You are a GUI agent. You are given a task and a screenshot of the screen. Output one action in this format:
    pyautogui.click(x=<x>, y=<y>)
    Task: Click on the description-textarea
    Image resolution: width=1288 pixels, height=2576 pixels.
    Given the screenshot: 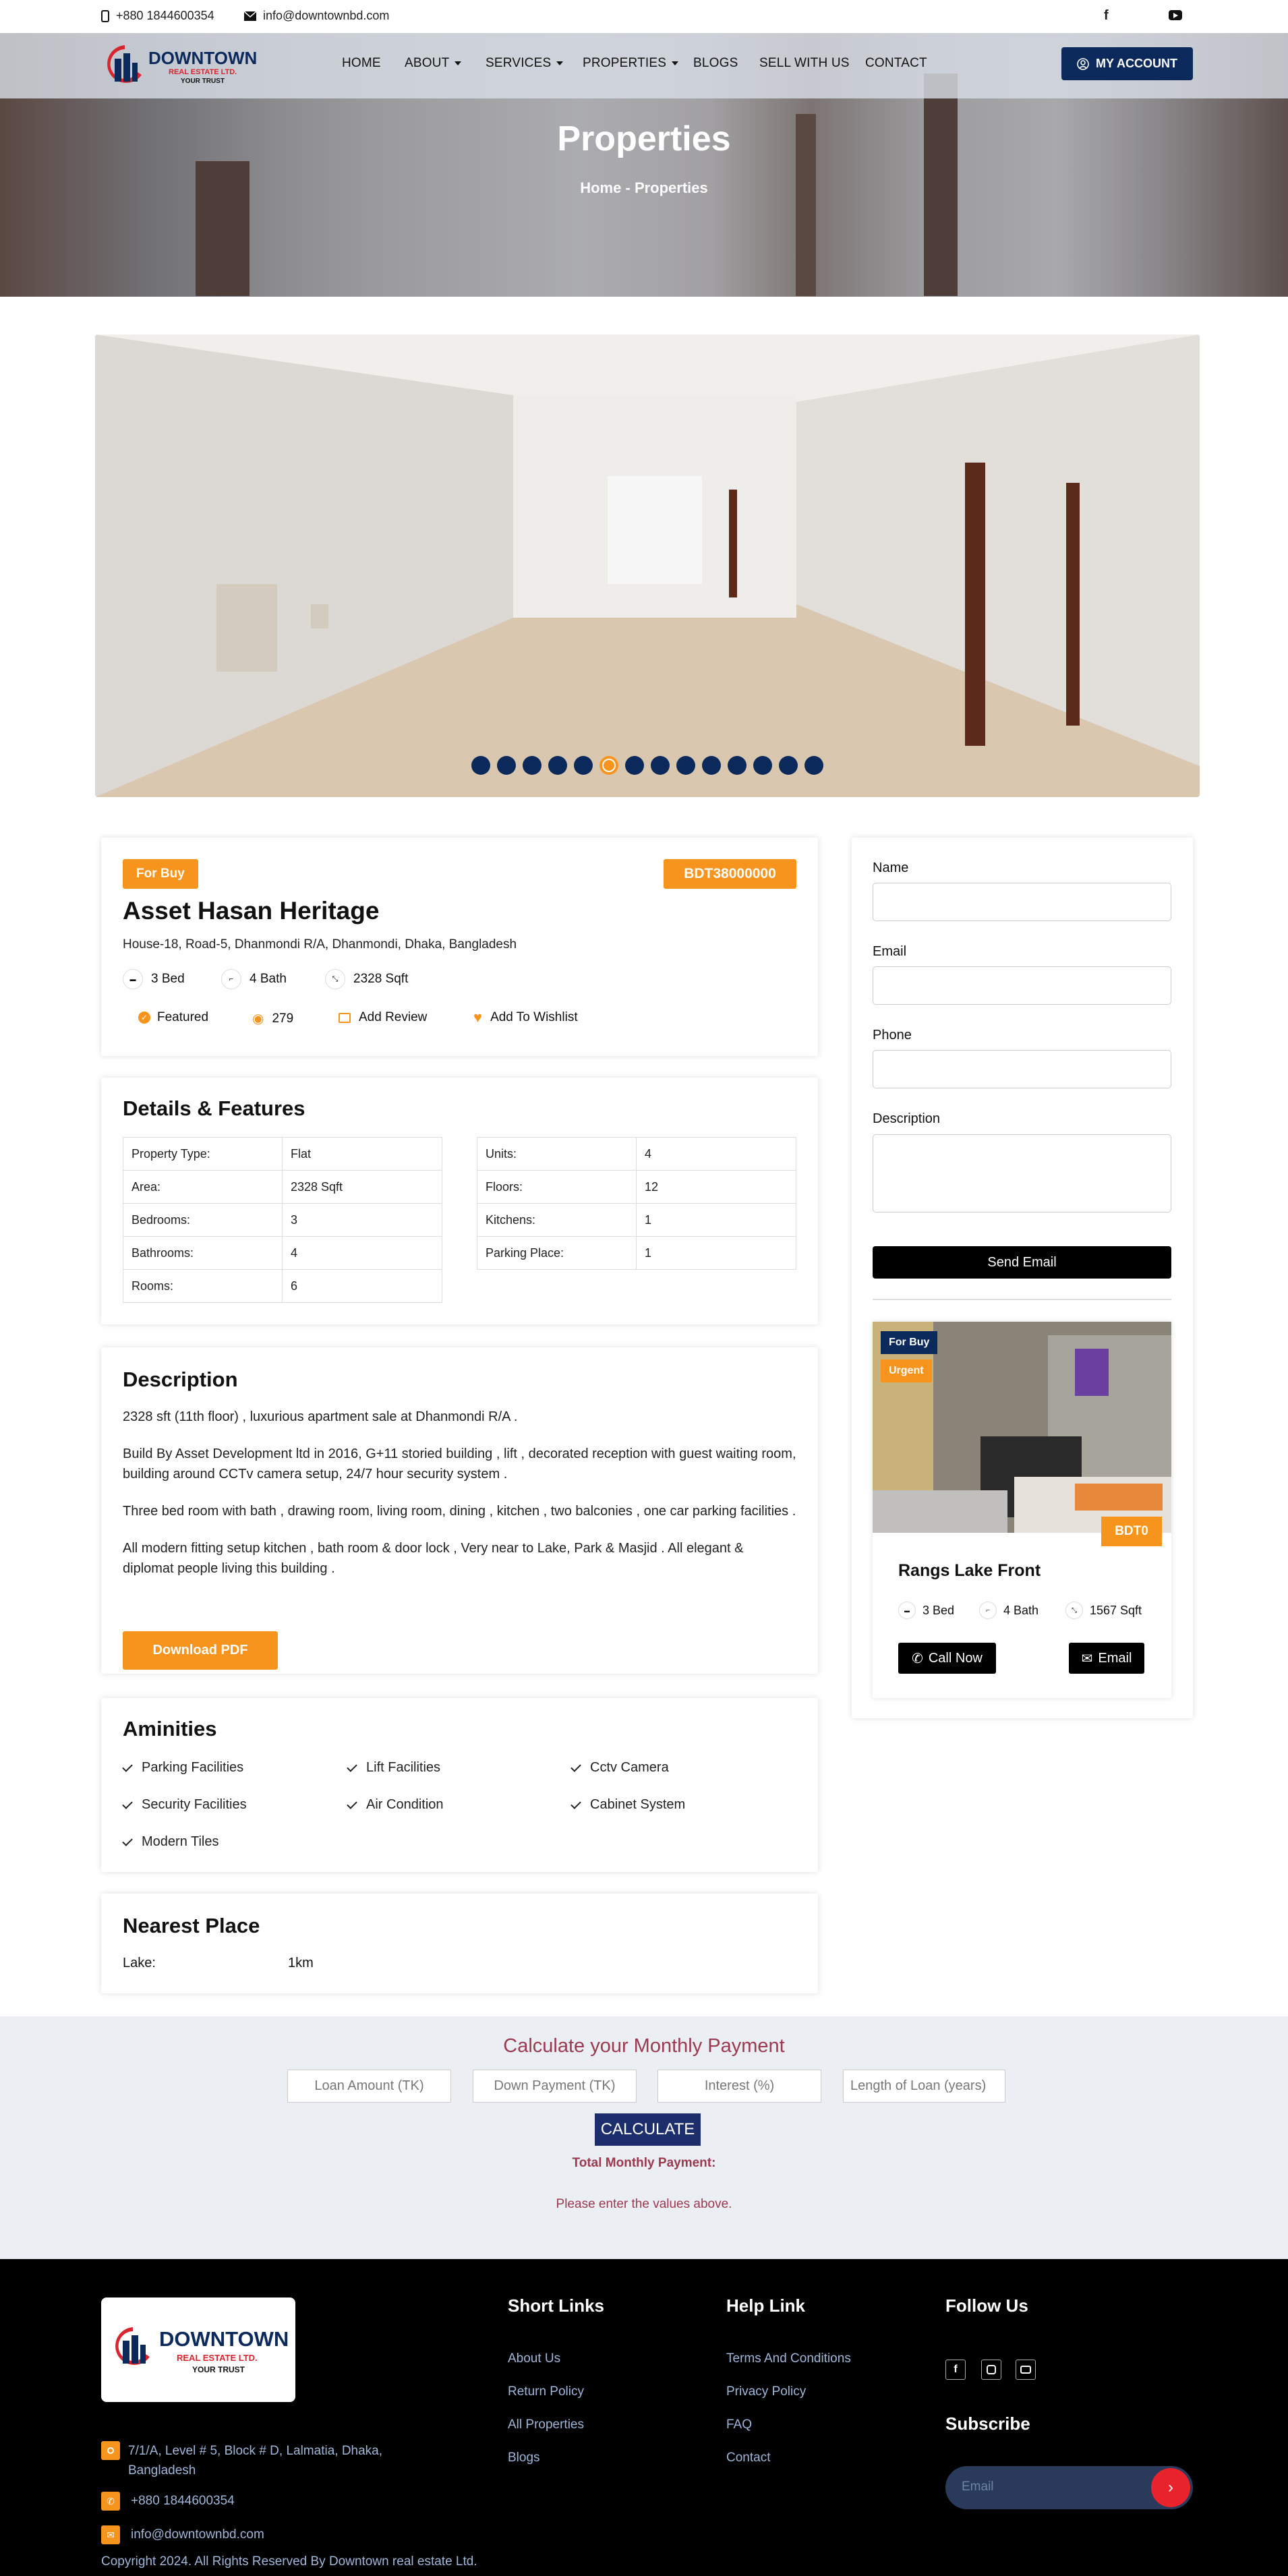 What is the action you would take?
    pyautogui.click(x=1022, y=1173)
    